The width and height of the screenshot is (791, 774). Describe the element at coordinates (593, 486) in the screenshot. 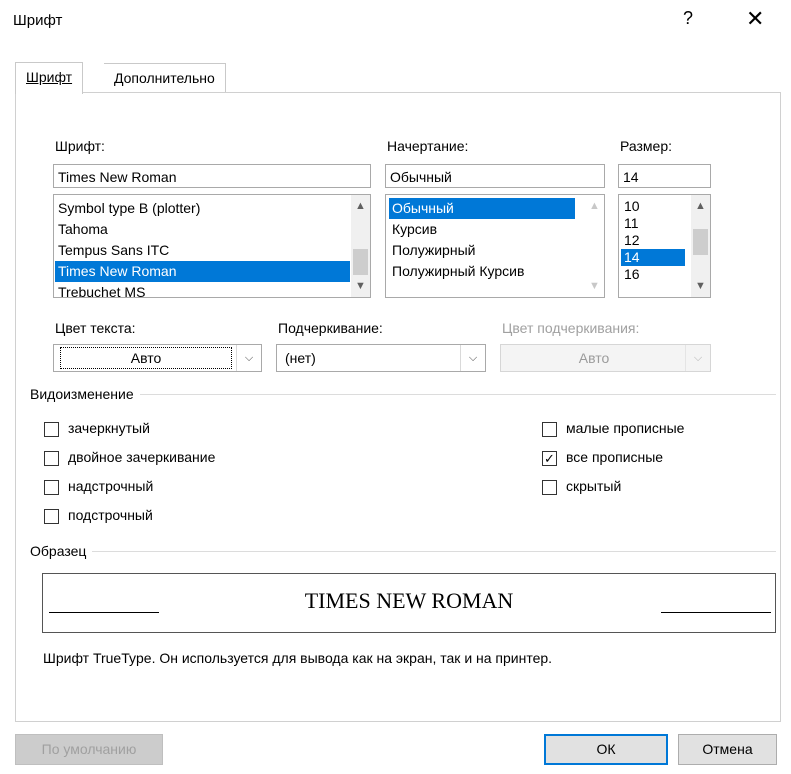

I see `hidden-label: скрытый` at that location.